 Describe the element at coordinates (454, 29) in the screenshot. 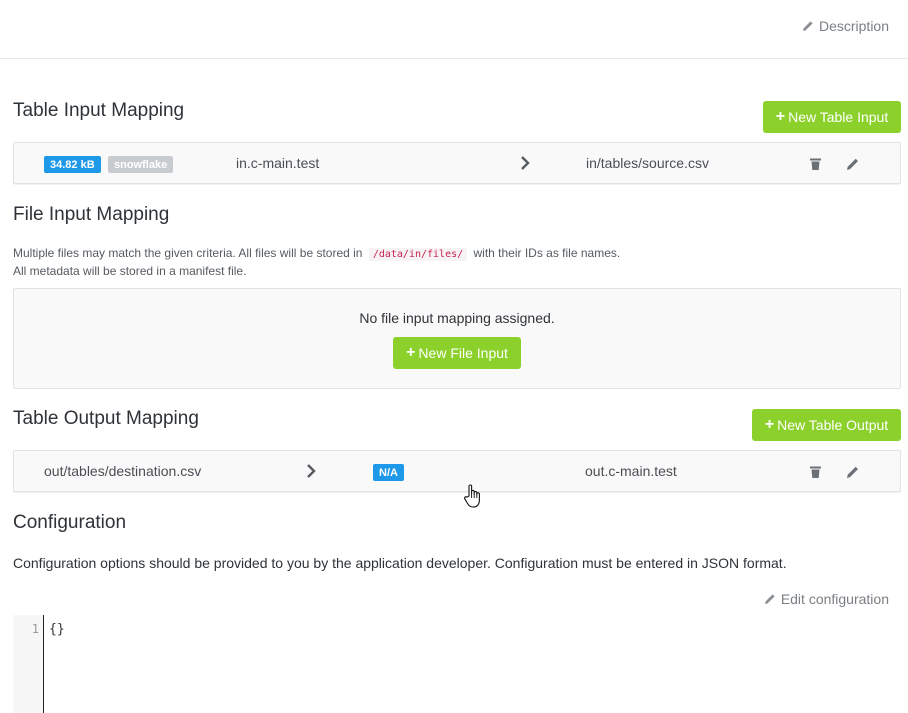

I see `top-bar: Description` at that location.